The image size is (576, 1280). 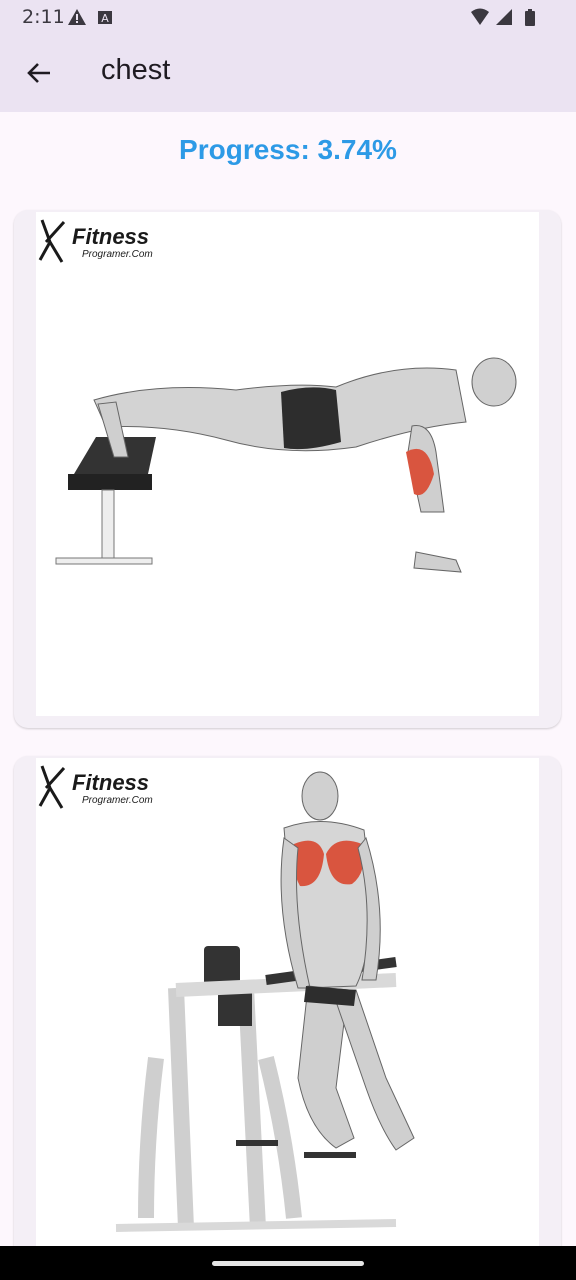 I want to click on signal-icon, so click(x=504, y=17).